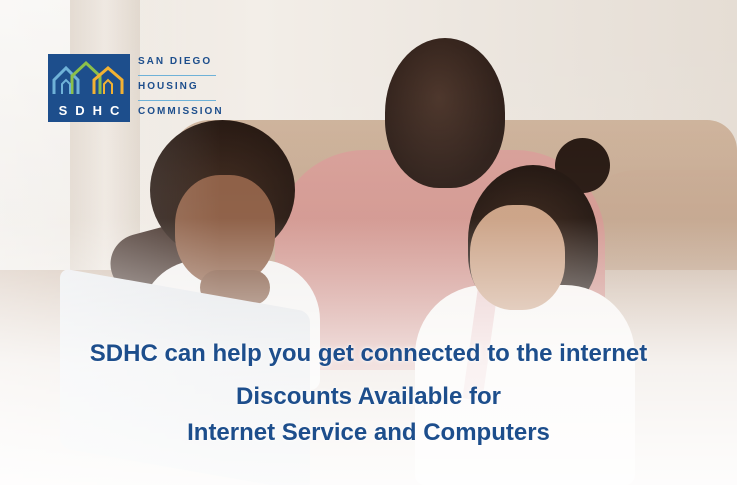  Describe the element at coordinates (88, 77) in the screenshot. I see `houses-icon` at that location.